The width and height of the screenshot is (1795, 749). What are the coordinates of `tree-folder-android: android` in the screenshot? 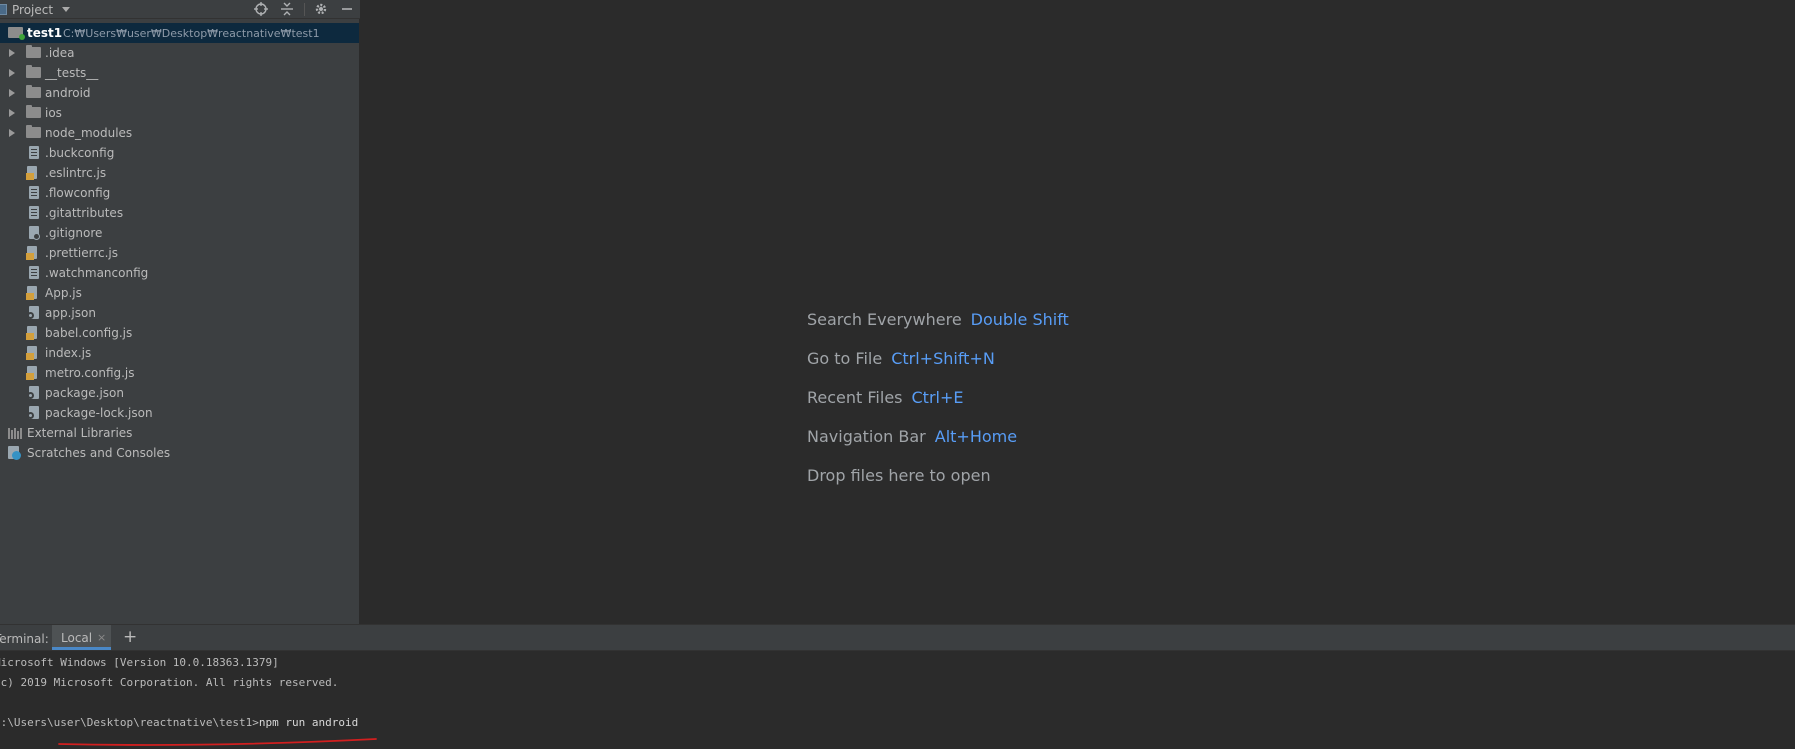 It's located at (179, 93).